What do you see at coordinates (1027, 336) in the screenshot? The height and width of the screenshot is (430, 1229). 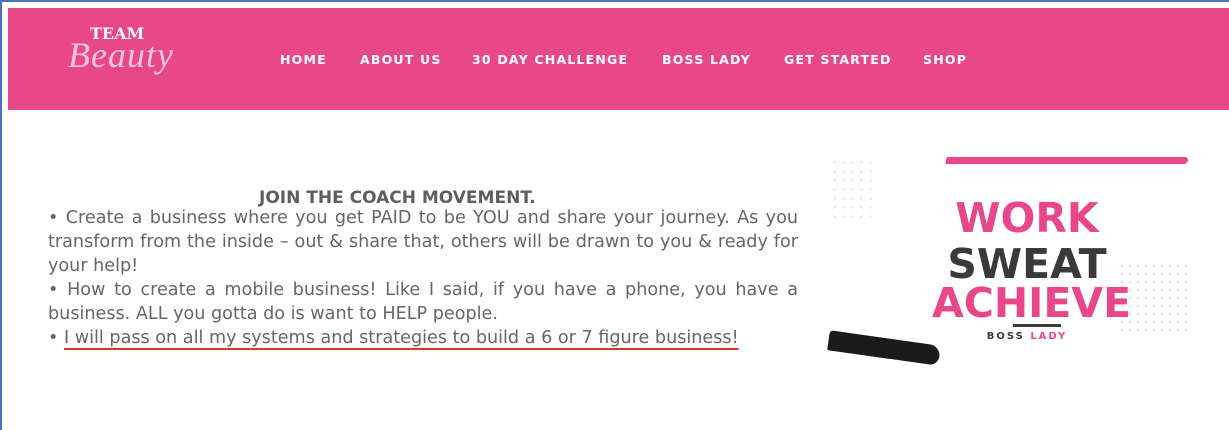 I see `promo-tagline: BOSS LADY` at bounding box center [1027, 336].